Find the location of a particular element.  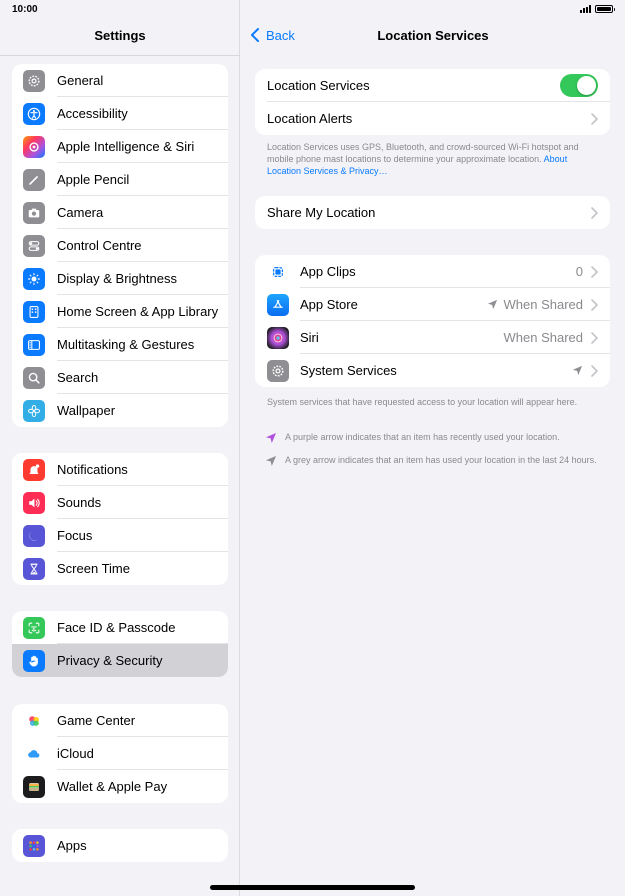

apps-grid-icon is located at coordinates (34, 845).